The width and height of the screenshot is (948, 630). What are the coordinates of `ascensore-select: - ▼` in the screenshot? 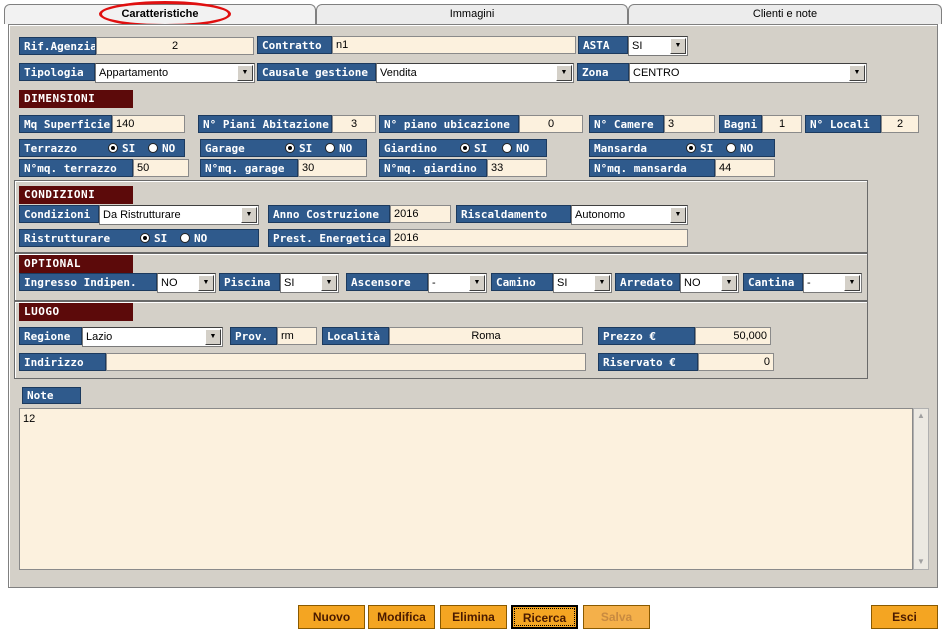 It's located at (457, 283).